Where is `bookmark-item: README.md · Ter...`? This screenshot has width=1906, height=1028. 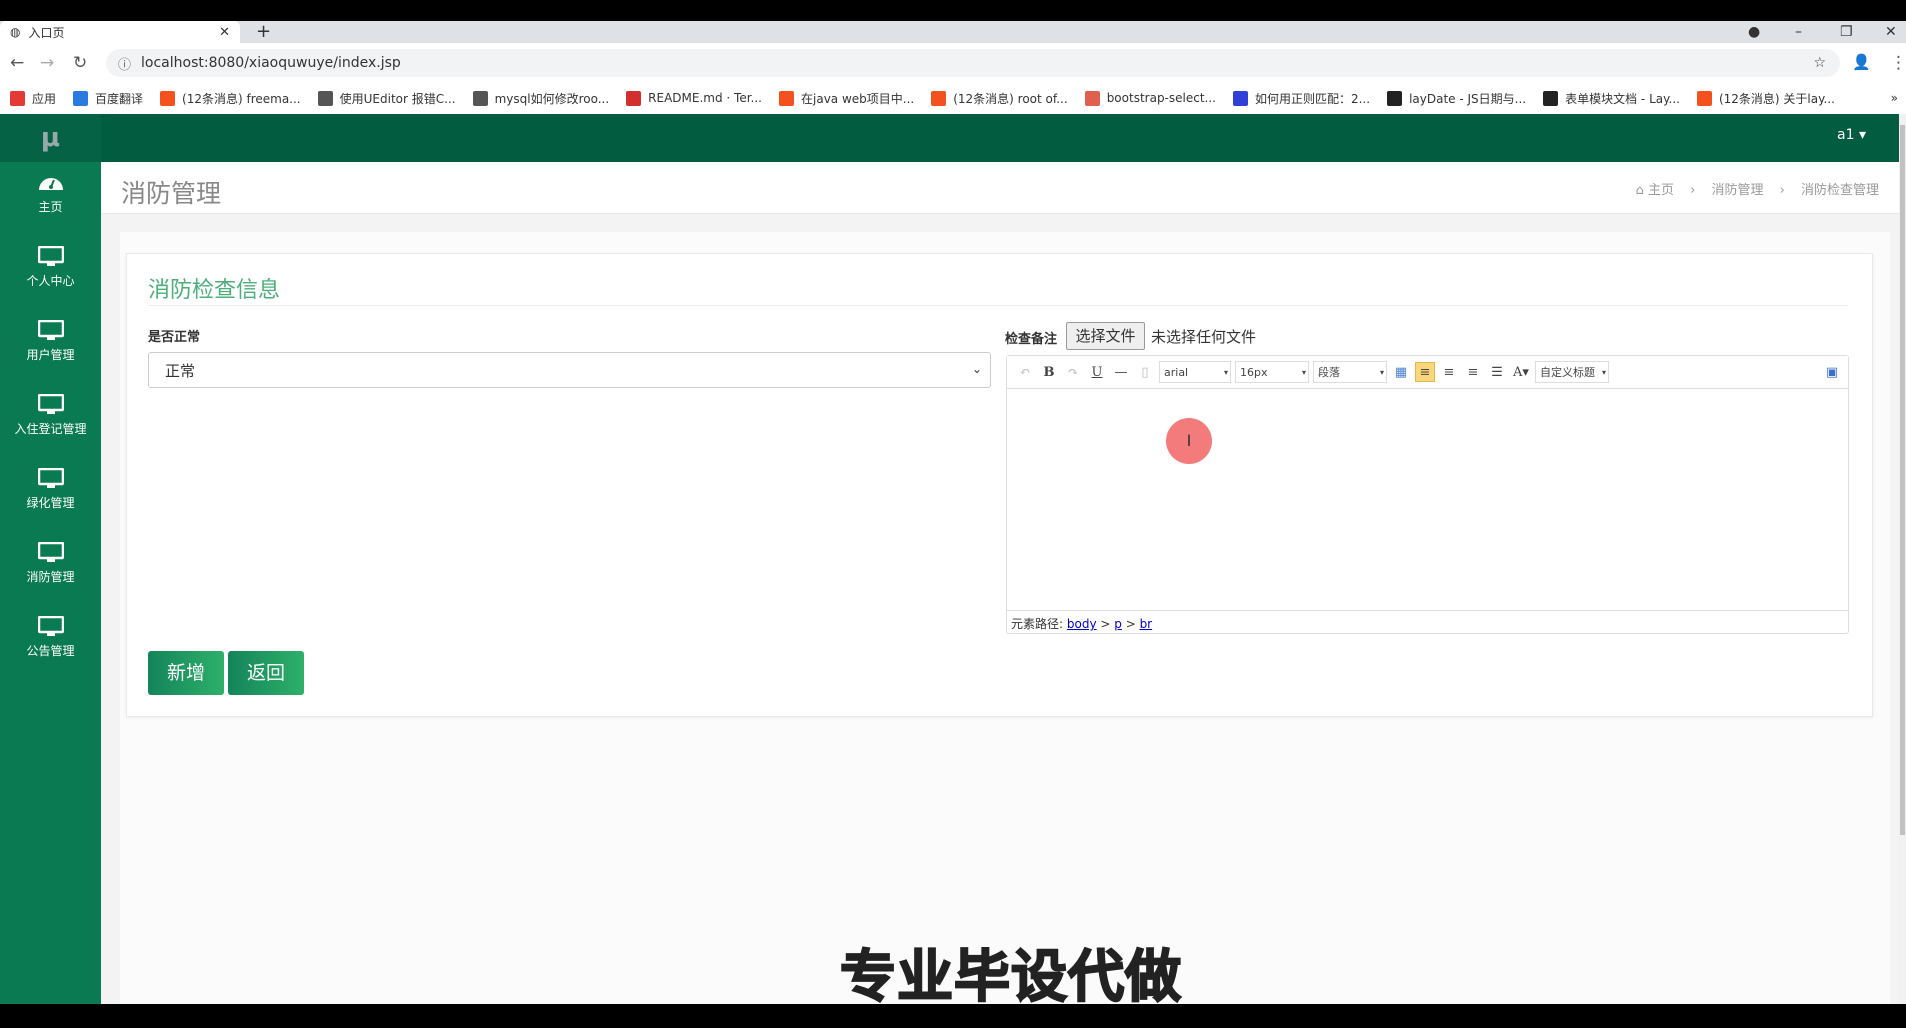 bookmark-item: README.md · Ter... is located at coordinates (694, 98).